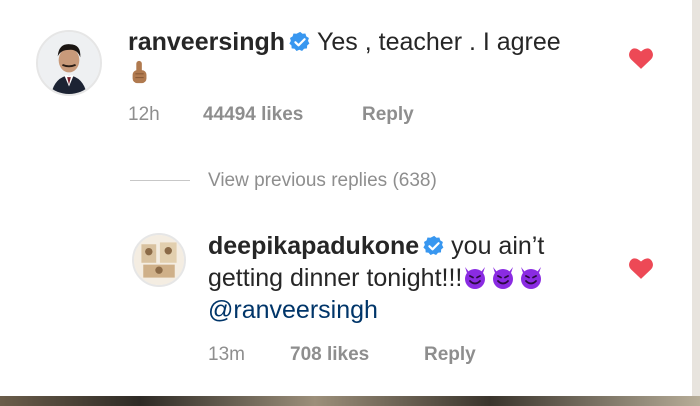 Image resolution: width=700 pixels, height=406 pixels. I want to click on comment-time: 13m, so click(226, 354).